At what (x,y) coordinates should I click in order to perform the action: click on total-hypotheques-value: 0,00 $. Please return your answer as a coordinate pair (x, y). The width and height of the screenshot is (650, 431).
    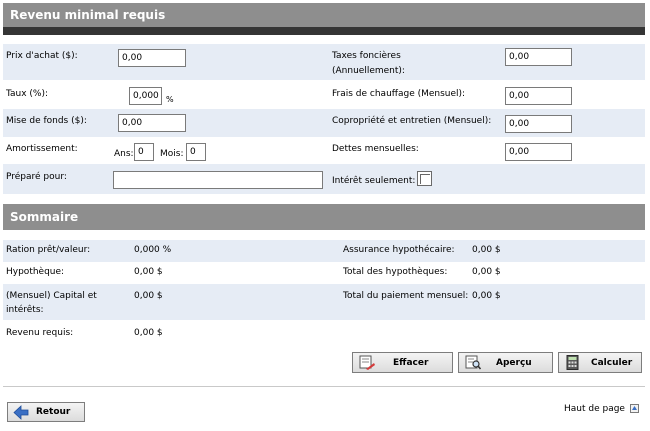
    Looking at the image, I should click on (486, 272).